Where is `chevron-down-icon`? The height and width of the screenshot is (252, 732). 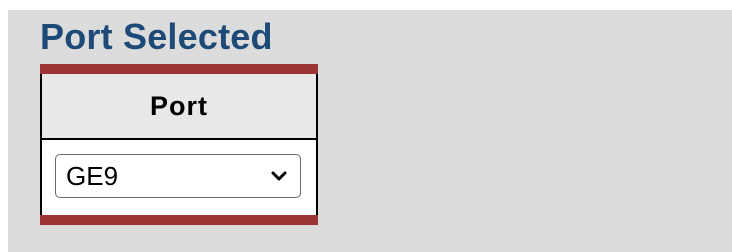
chevron-down-icon is located at coordinates (279, 176).